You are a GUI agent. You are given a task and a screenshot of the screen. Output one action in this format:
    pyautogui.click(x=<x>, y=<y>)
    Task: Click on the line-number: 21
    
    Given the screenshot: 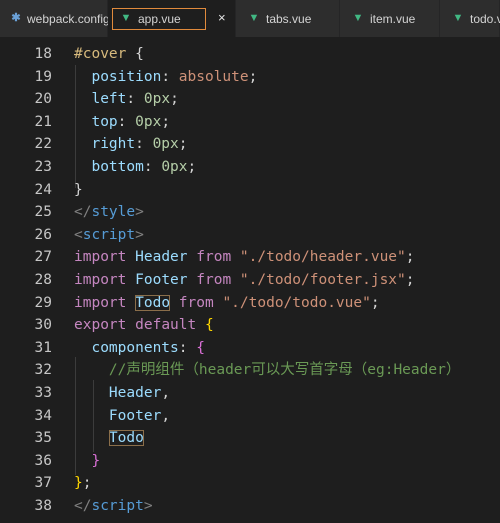 What is the action you would take?
    pyautogui.click(x=43, y=121)
    